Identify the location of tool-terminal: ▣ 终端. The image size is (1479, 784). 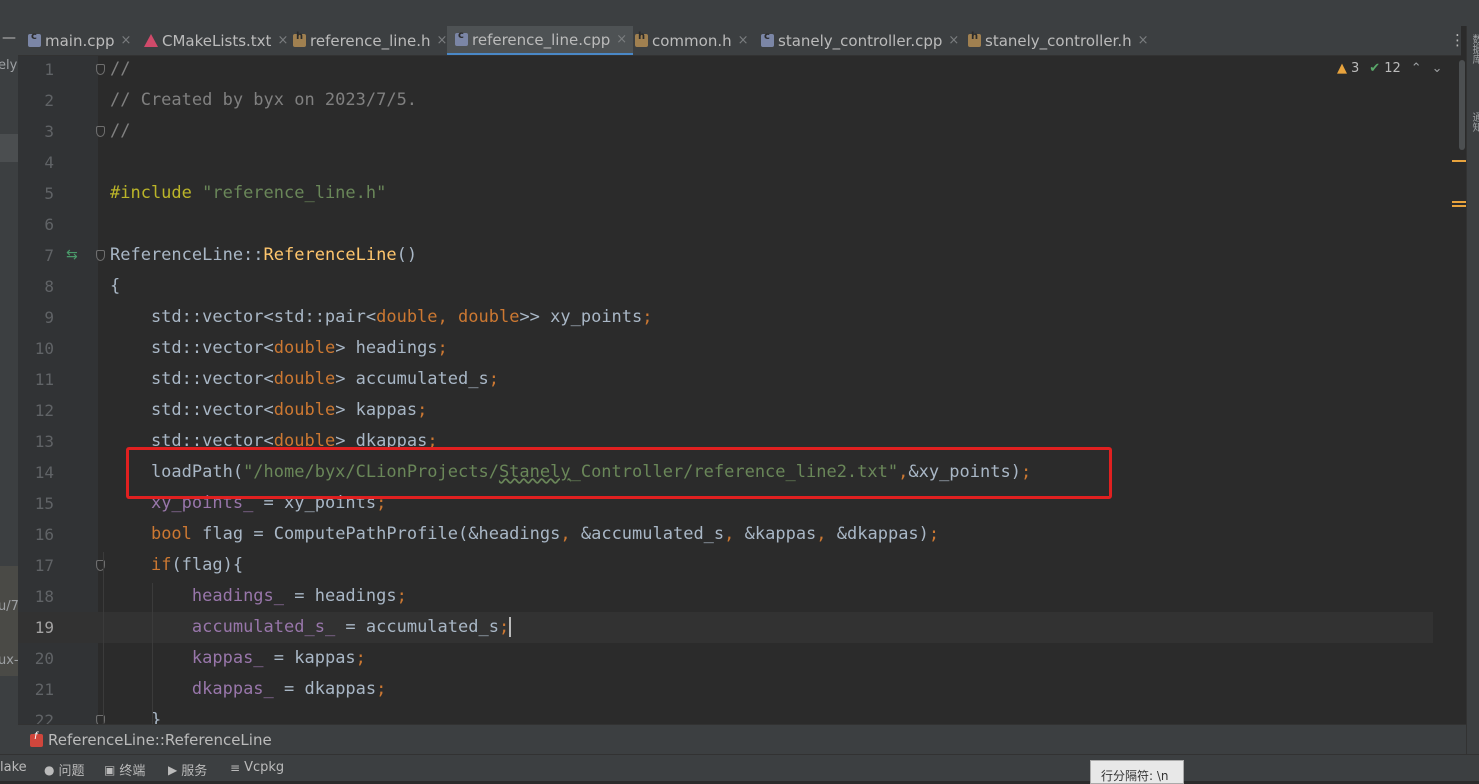
(124, 770).